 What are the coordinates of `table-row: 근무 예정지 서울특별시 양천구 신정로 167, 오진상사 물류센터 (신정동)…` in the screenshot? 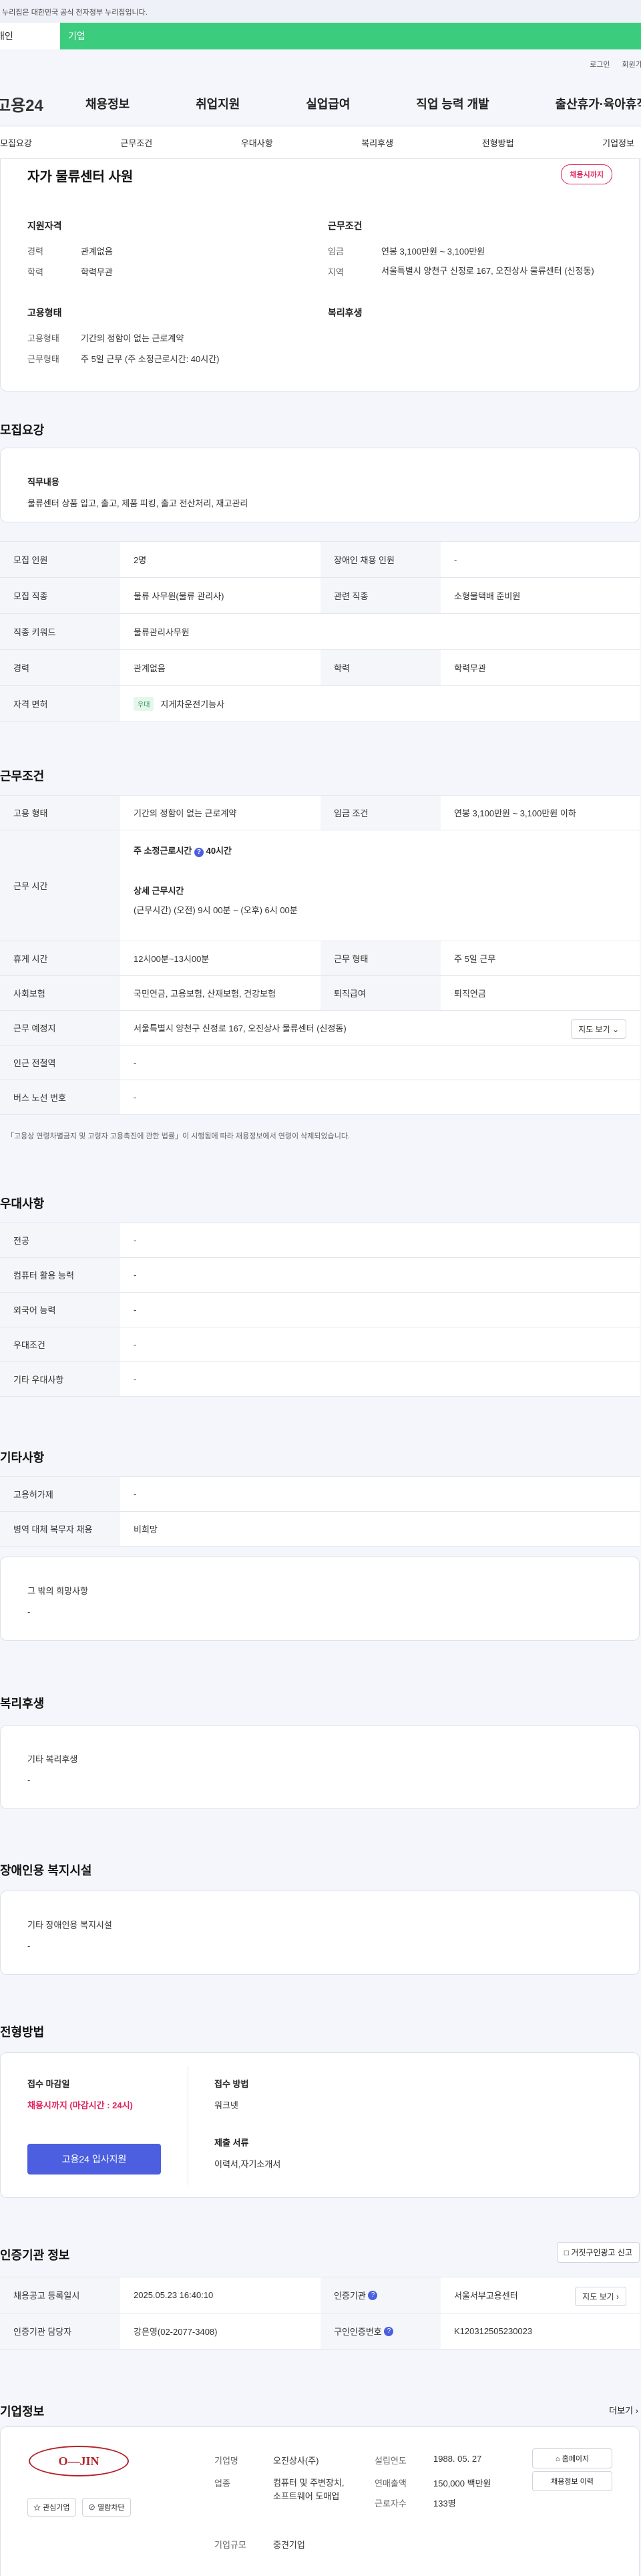 It's located at (320, 1028).